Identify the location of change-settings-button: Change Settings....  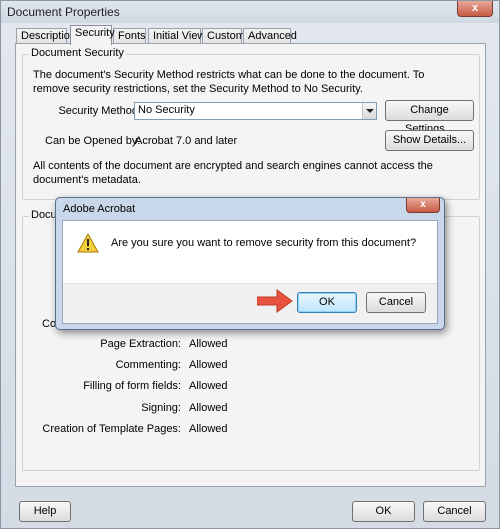
(429, 117).